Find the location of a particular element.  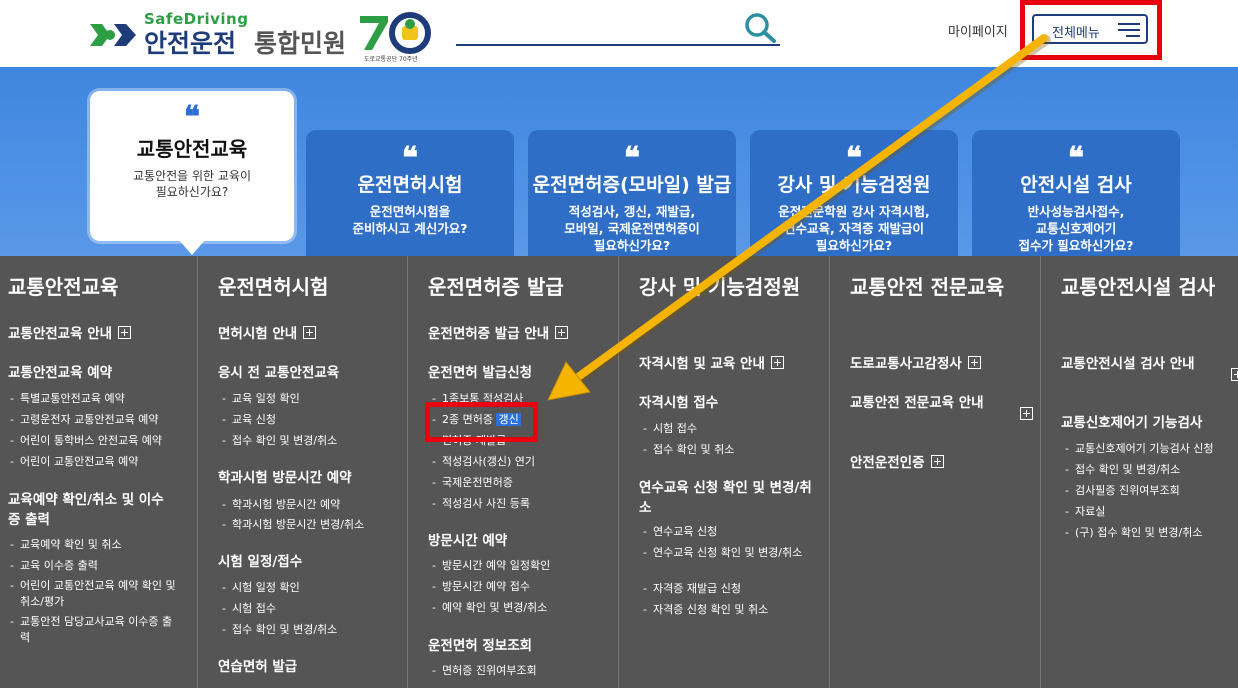

menu-column-title: 교통안전 전문교육 is located at coordinates (935, 287).